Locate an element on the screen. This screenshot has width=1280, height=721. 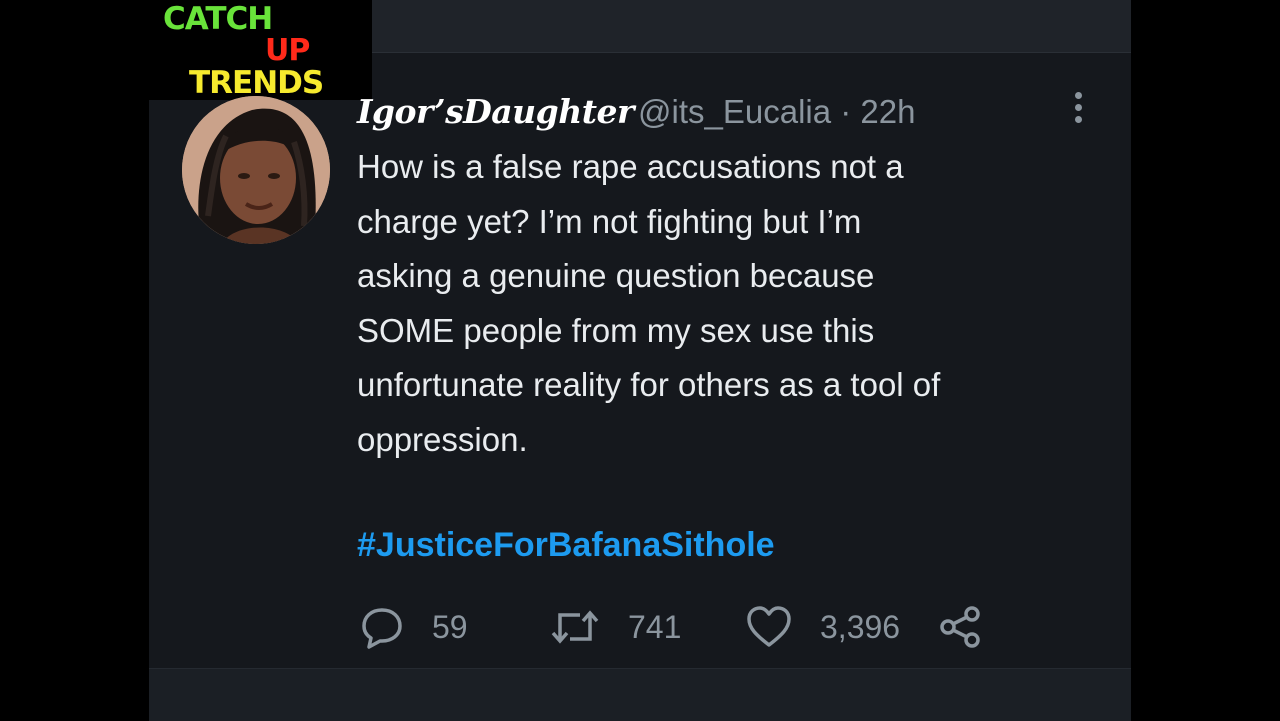
logo-line-3: TRENDS is located at coordinates (256, 83).